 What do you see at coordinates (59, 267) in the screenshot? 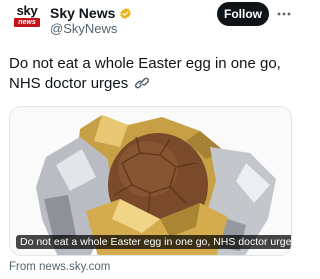
I see `card-source: From news.sky.com` at bounding box center [59, 267].